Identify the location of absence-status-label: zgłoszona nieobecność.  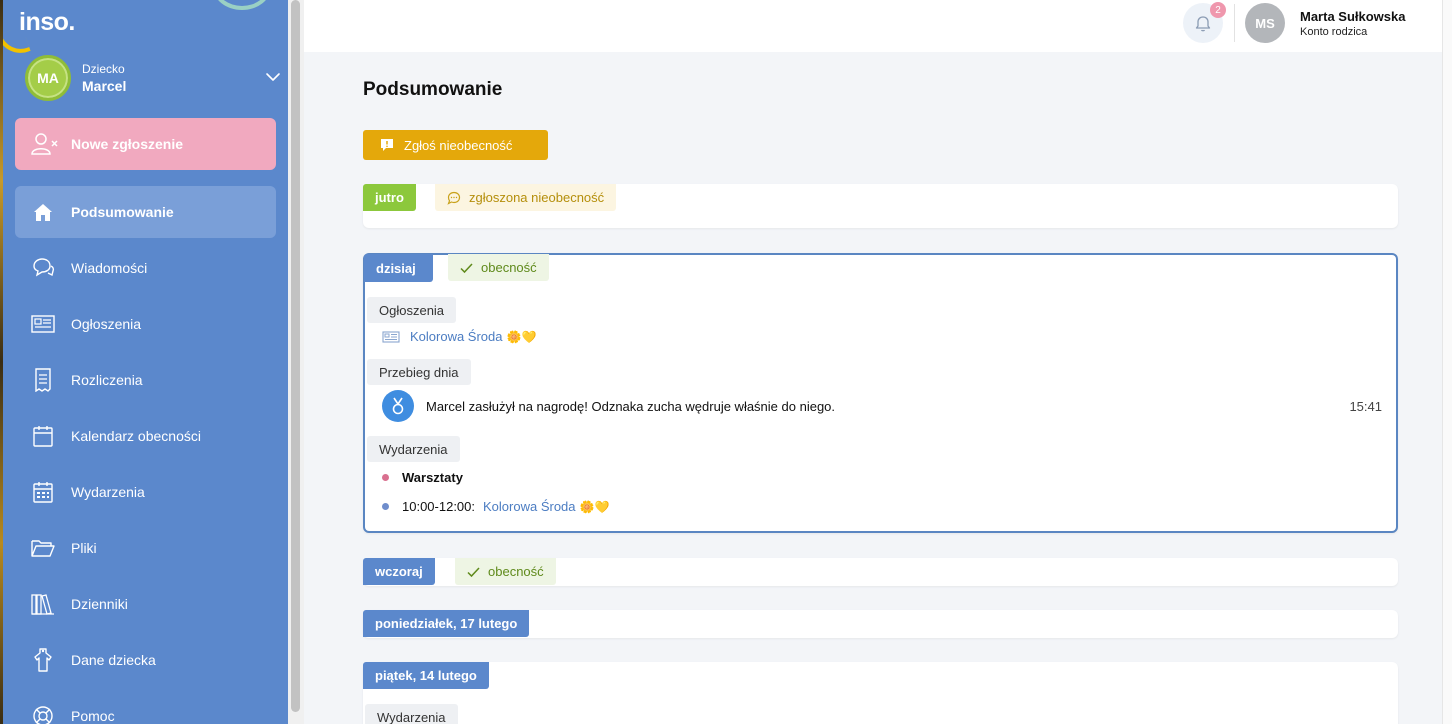
(537, 197).